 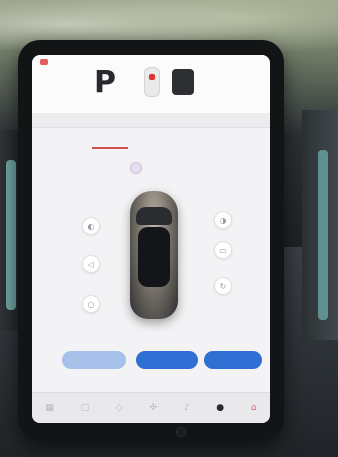 I want to click on profile-avatar-icon, so click(x=136, y=168).